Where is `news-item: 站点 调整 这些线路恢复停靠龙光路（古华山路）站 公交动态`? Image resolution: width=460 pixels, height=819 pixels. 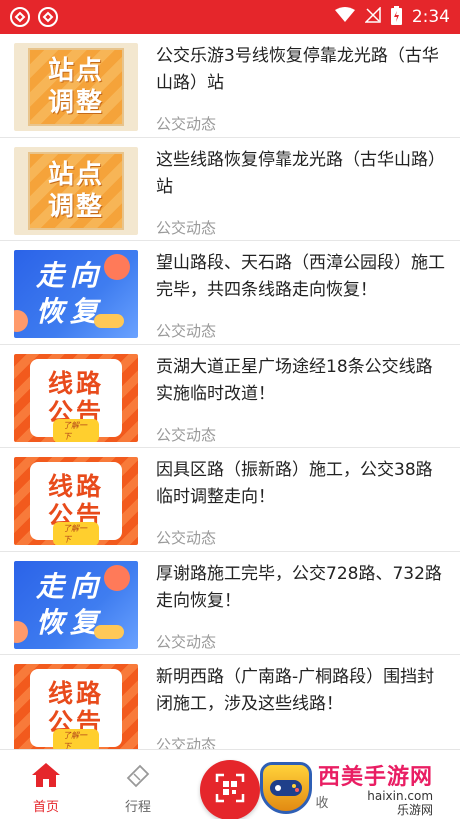
news-item: 站点 调整 这些线路恢复停靠龙光路（古华山路）站 公交动态 is located at coordinates (230, 189).